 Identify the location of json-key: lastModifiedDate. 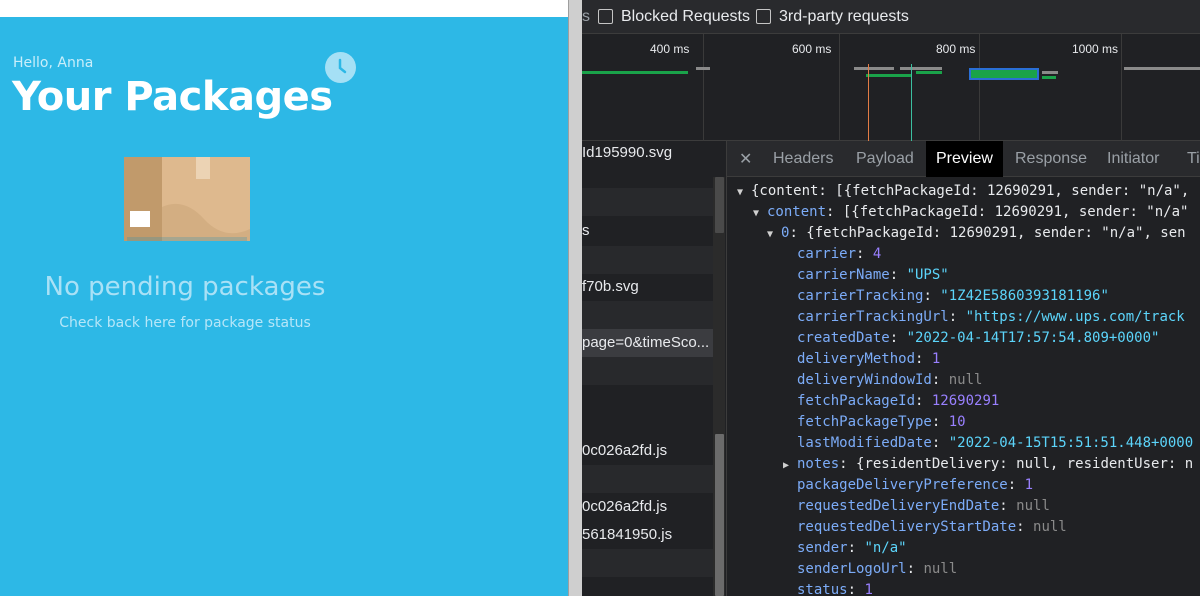
(864, 443).